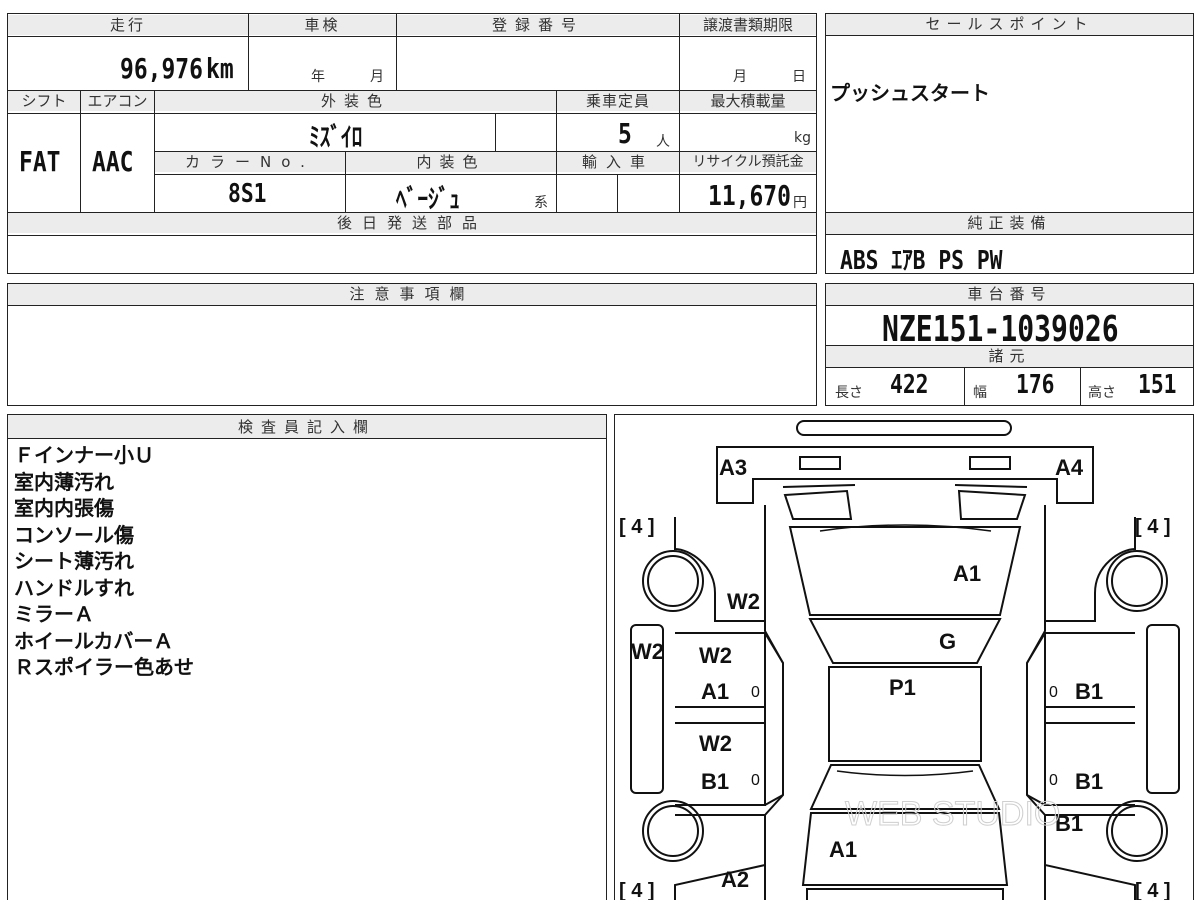 This screenshot has width=1200, height=900. Describe the element at coordinates (1009, 295) in the screenshot. I see `chassis-label: 車台番号` at that location.